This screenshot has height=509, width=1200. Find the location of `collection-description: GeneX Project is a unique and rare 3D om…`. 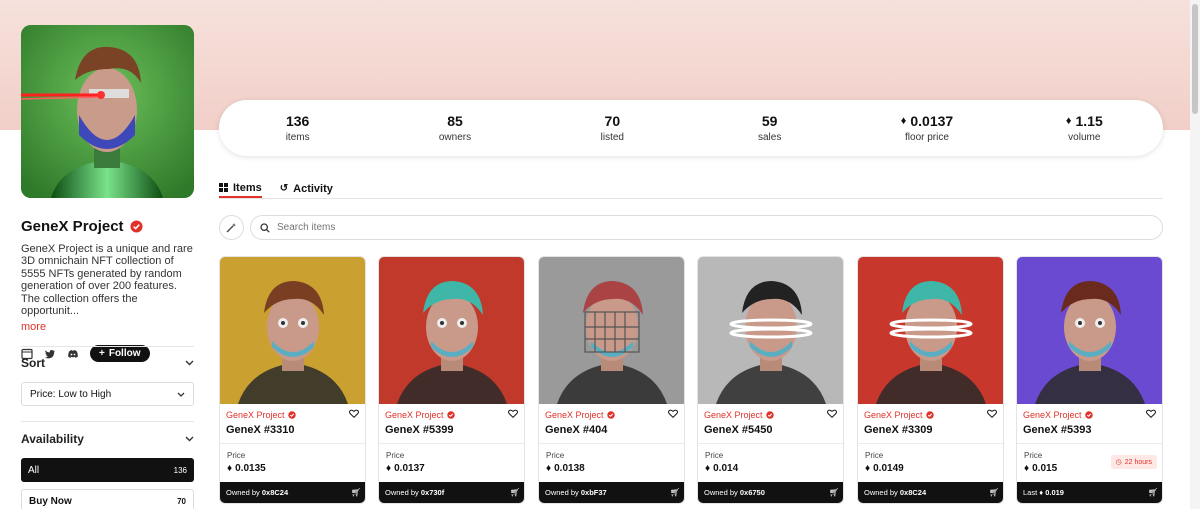

collection-description: GeneX Project is a unique and rare 3D om… is located at coordinates (107, 280).